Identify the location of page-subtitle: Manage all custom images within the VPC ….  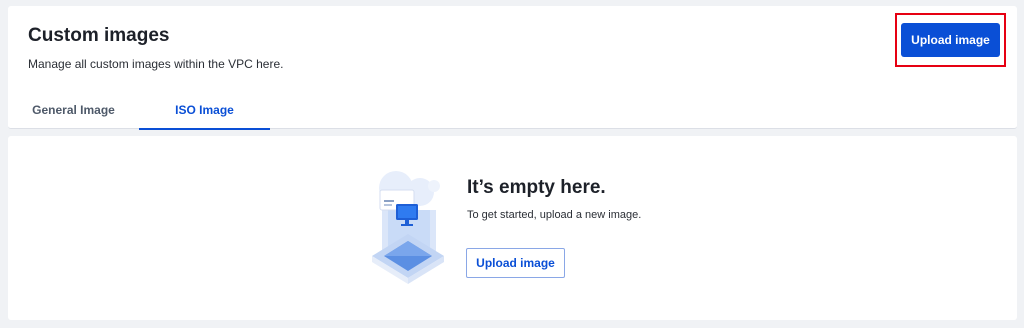
(156, 64).